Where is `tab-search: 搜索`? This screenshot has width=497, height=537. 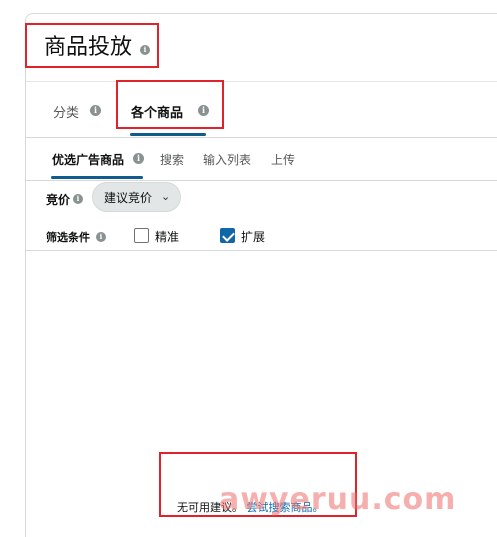
tab-search: 搜索 is located at coordinates (175, 159).